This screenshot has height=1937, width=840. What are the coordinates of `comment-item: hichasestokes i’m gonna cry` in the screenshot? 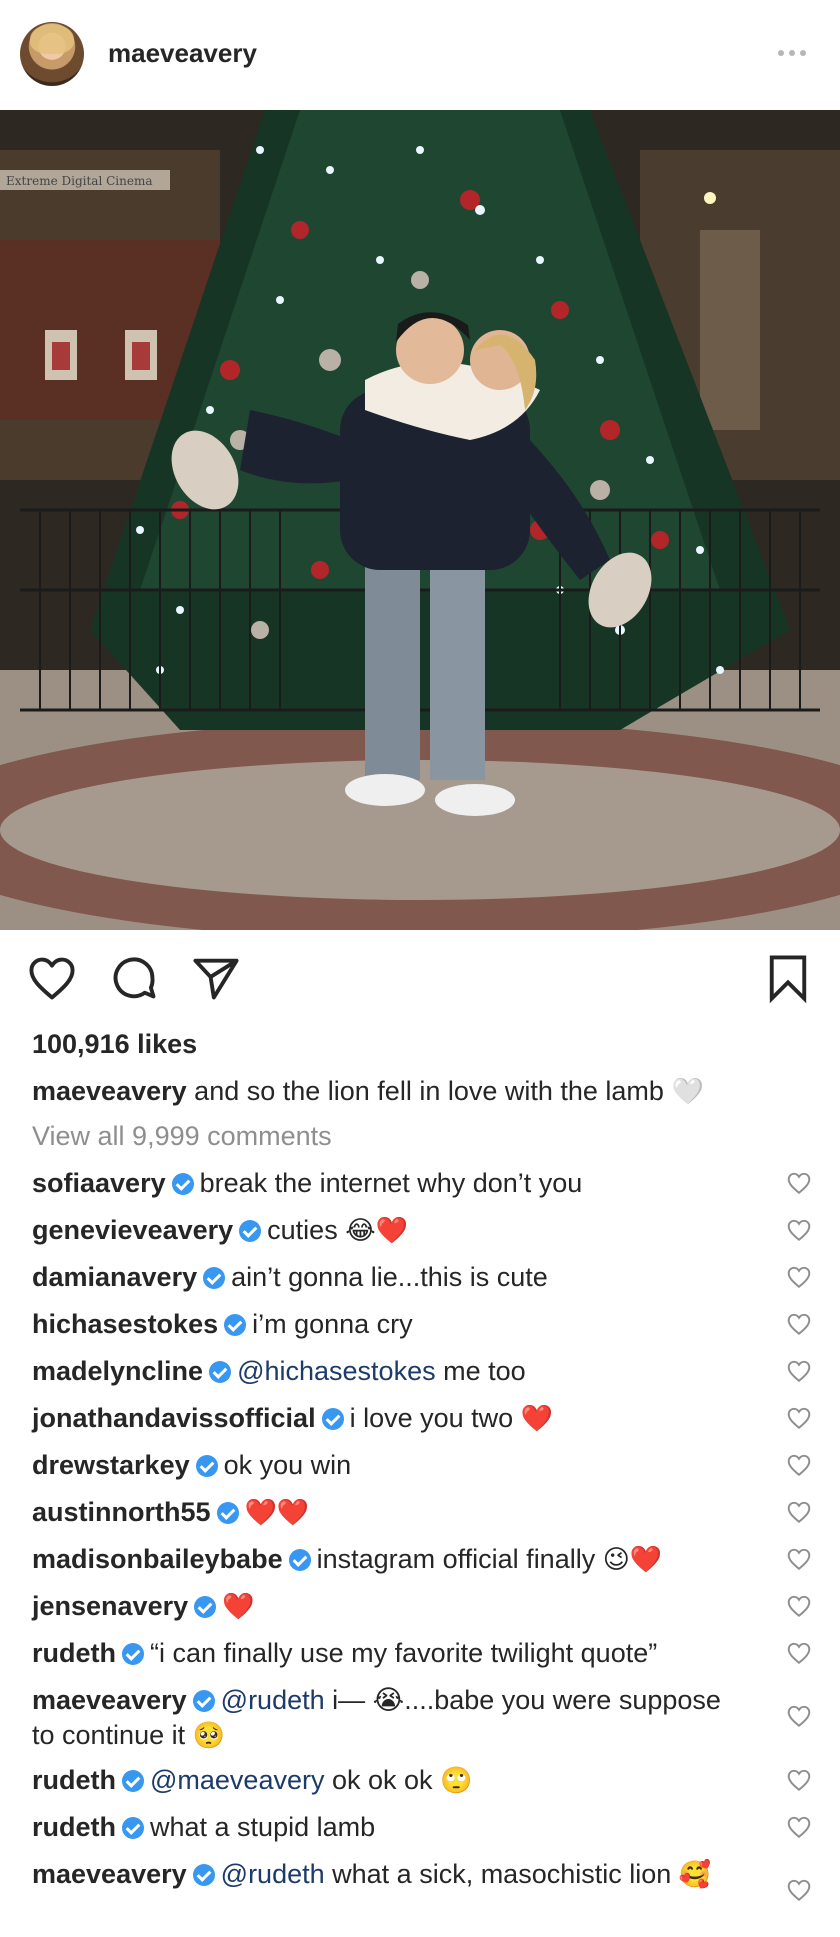 It's located at (420, 1330).